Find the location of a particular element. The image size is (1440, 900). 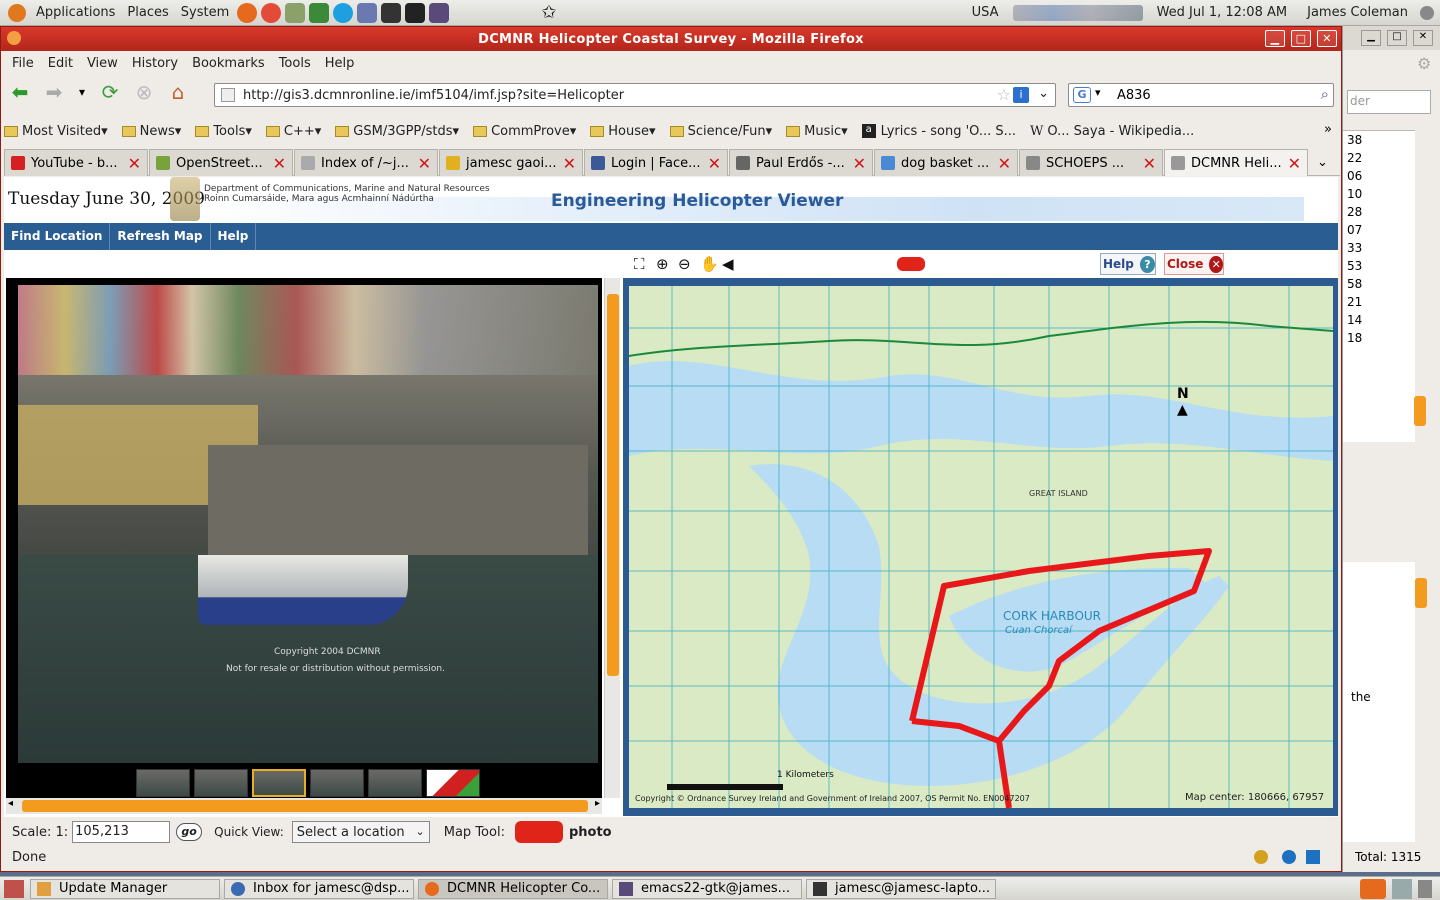

bg-scroll-thumb is located at coordinates (1420, 411).